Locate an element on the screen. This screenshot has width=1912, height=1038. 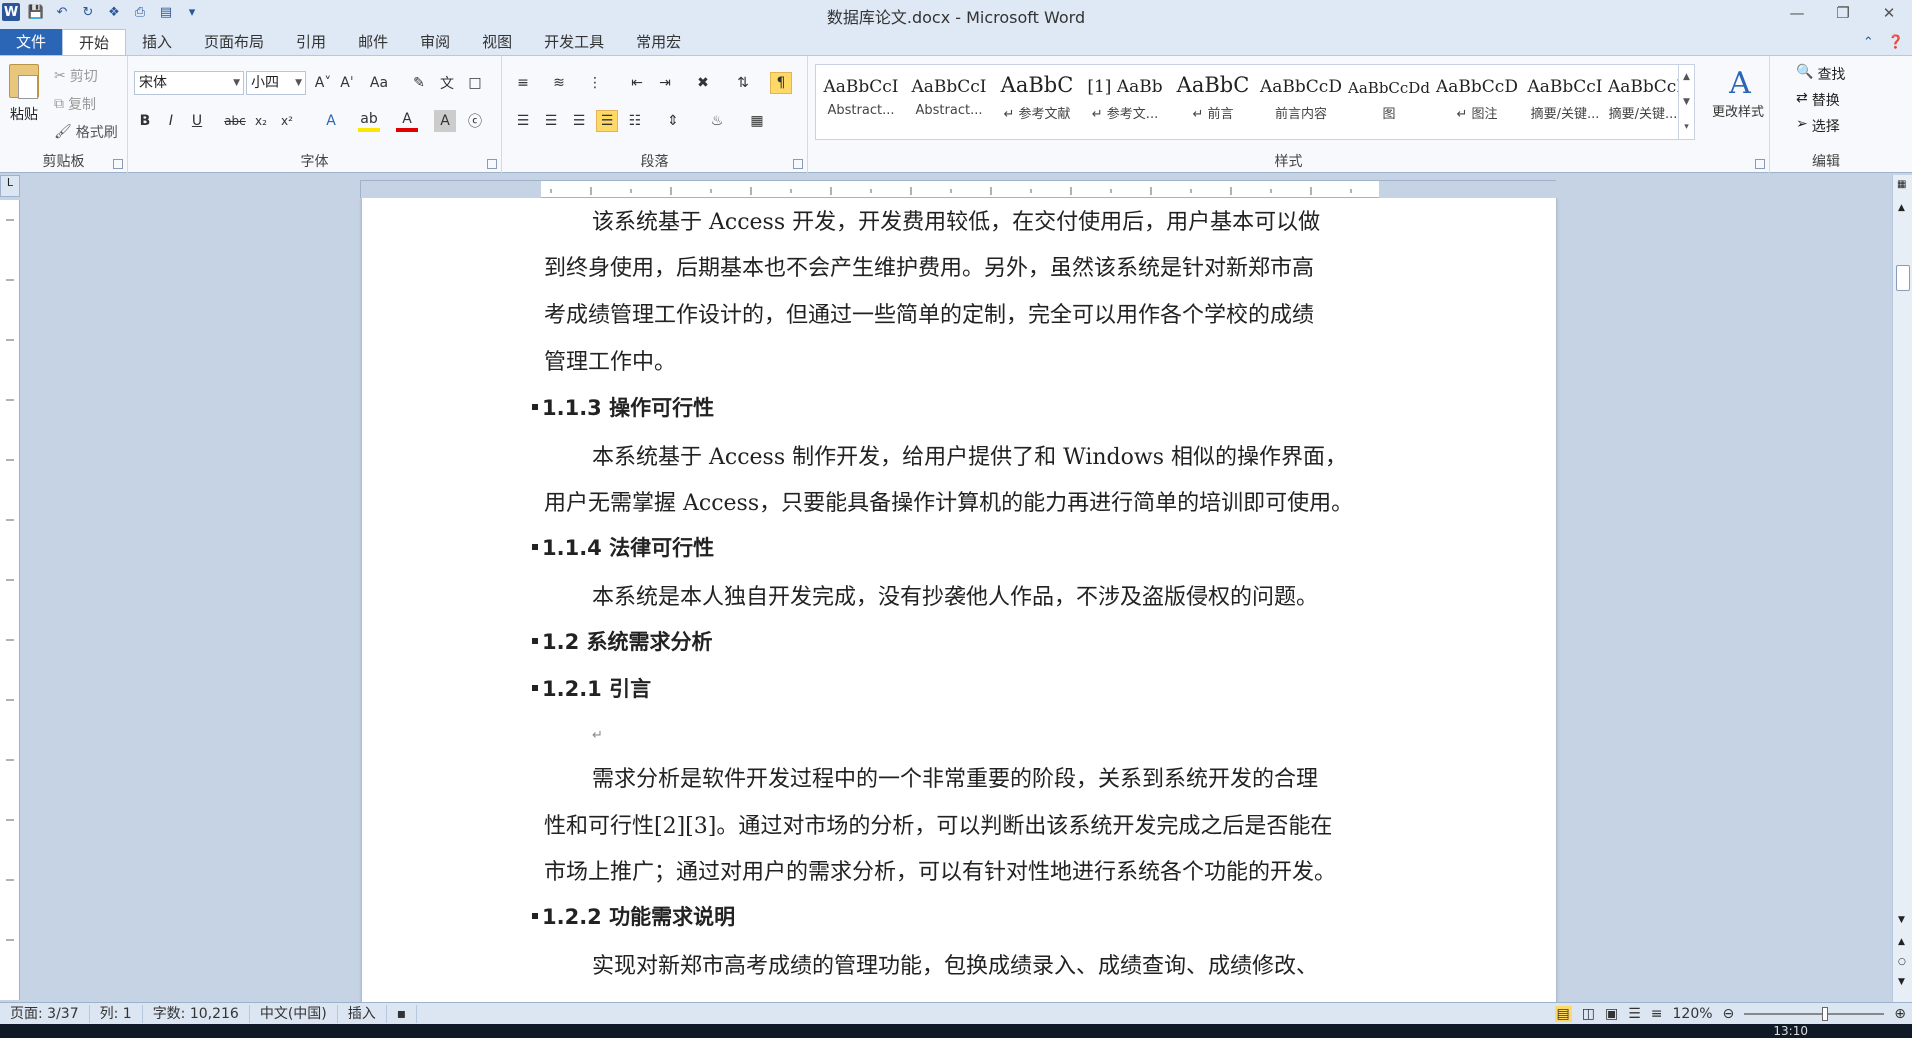
grow-font-icon: A˅ is located at coordinates (323, 83).